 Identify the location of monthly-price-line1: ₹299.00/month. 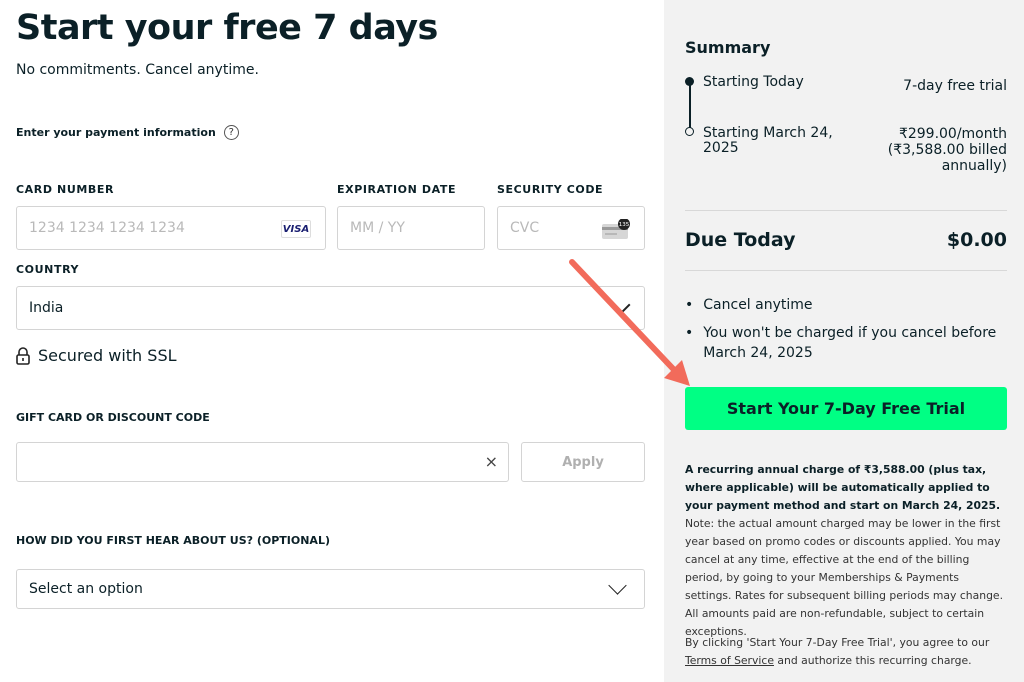
(952, 134).